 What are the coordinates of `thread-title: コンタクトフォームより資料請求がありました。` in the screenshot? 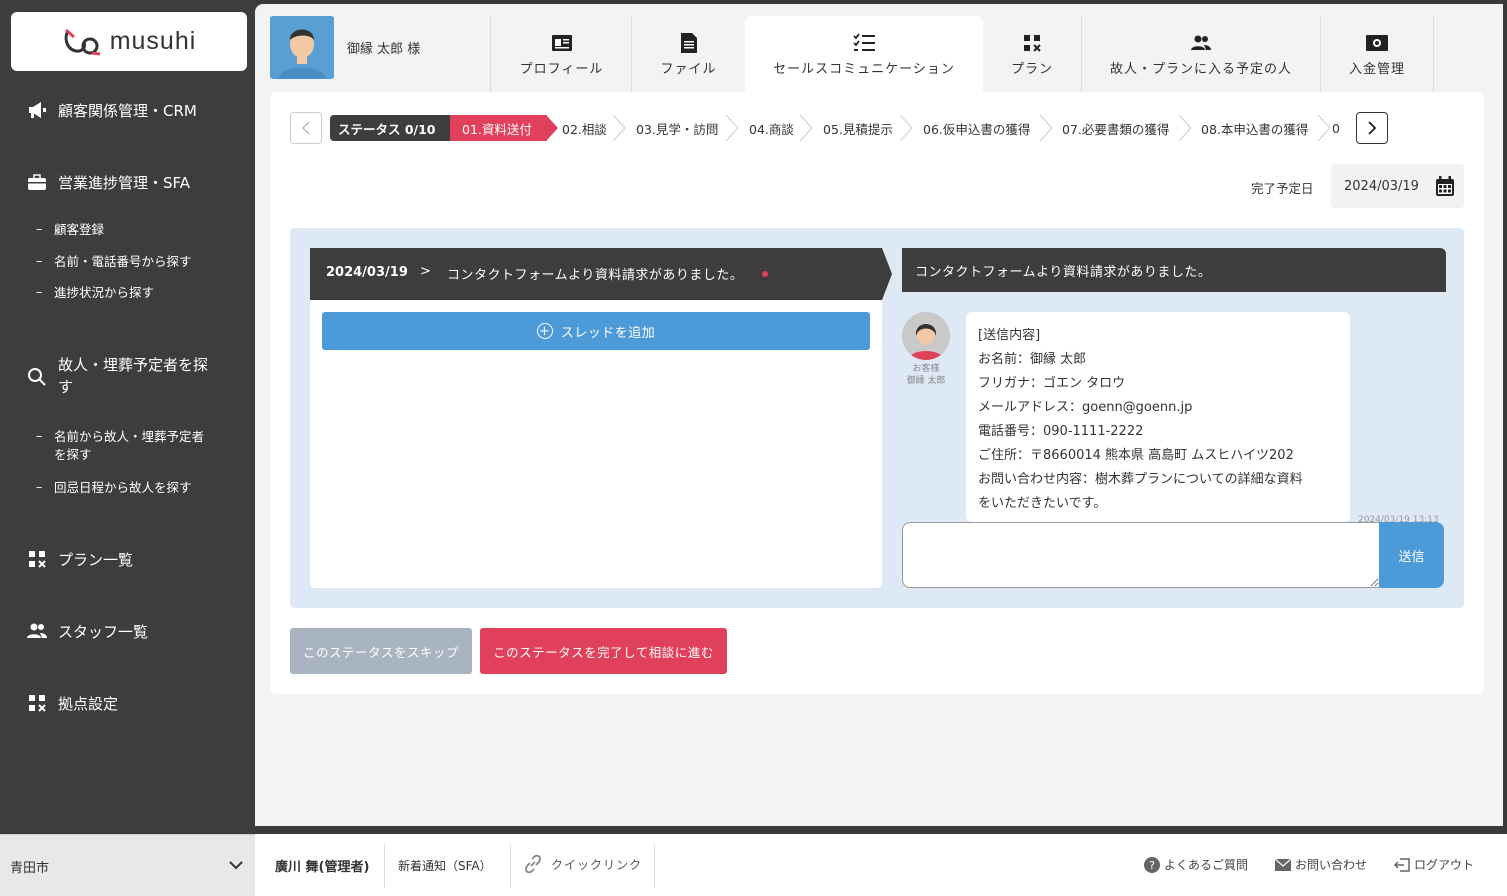 It's located at (595, 275).